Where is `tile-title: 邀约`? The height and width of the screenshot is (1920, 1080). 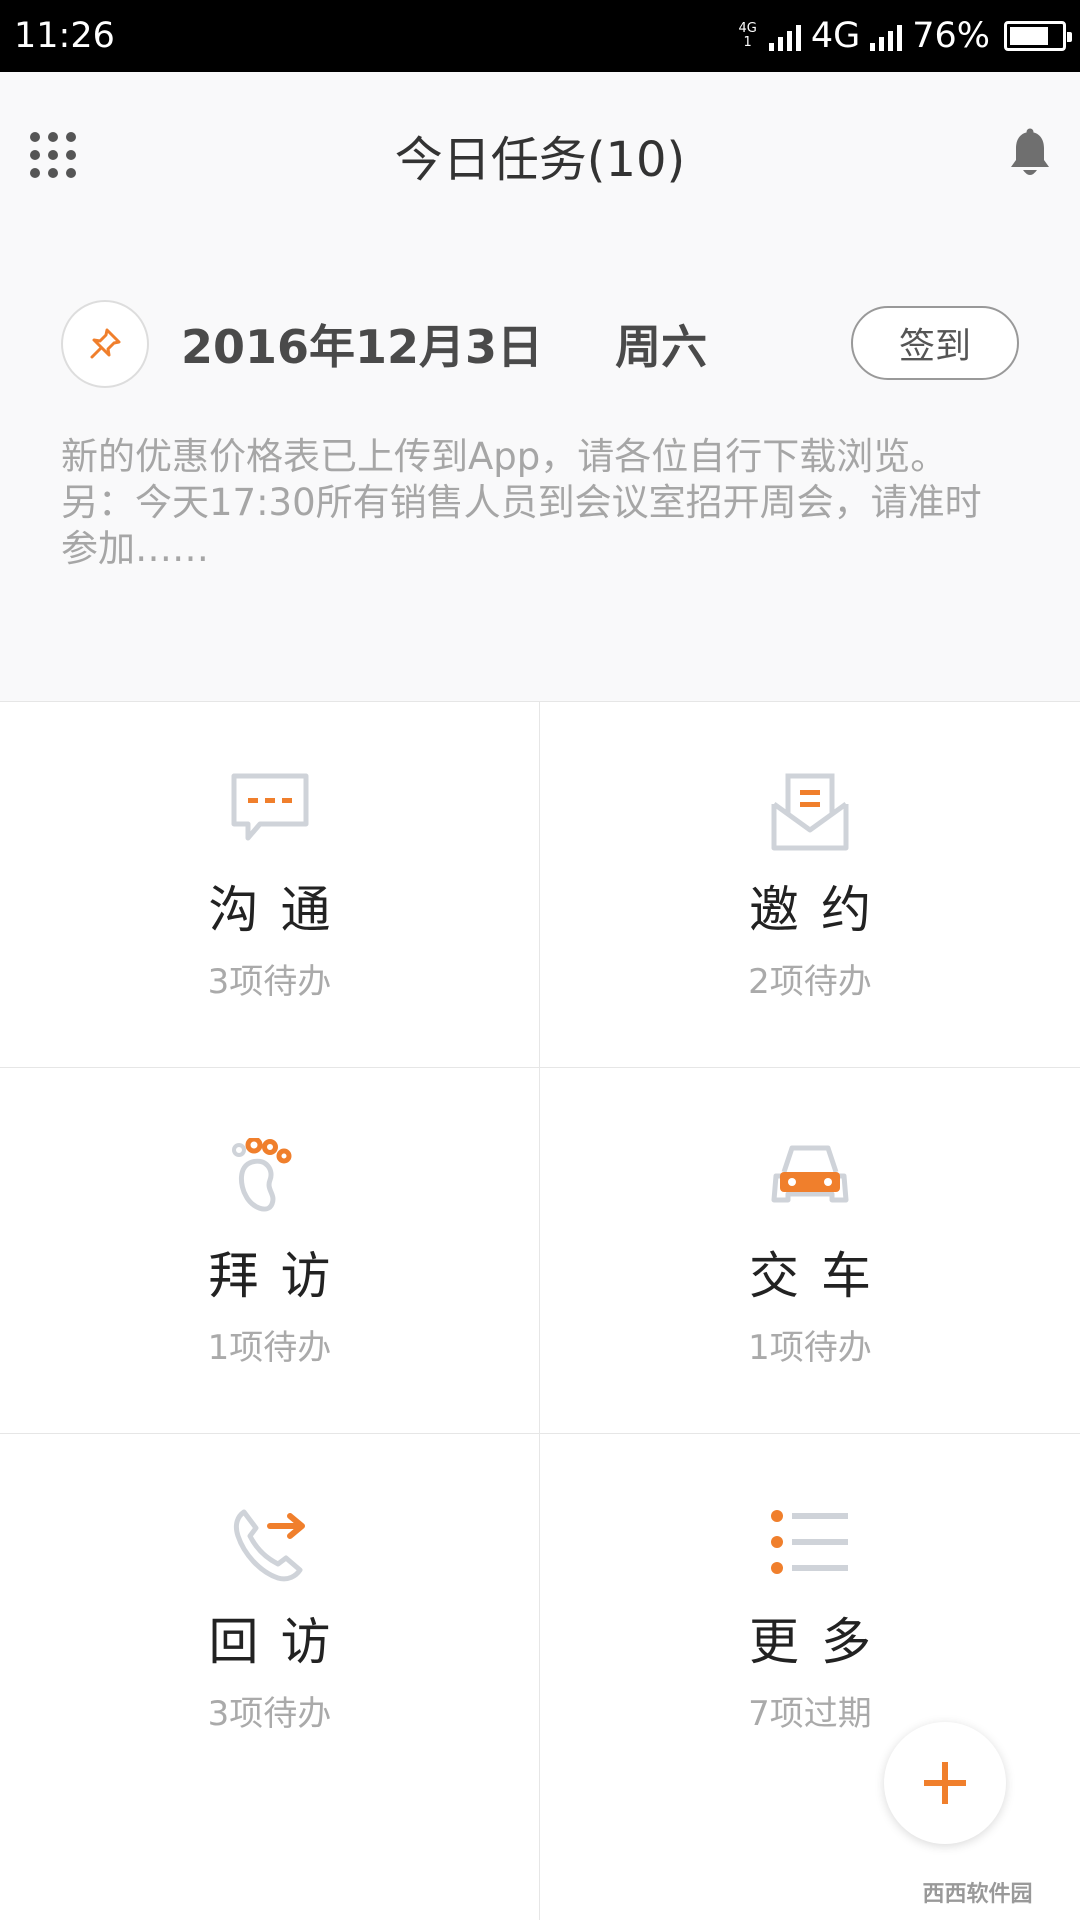 tile-title: 邀约 is located at coordinates (821, 910).